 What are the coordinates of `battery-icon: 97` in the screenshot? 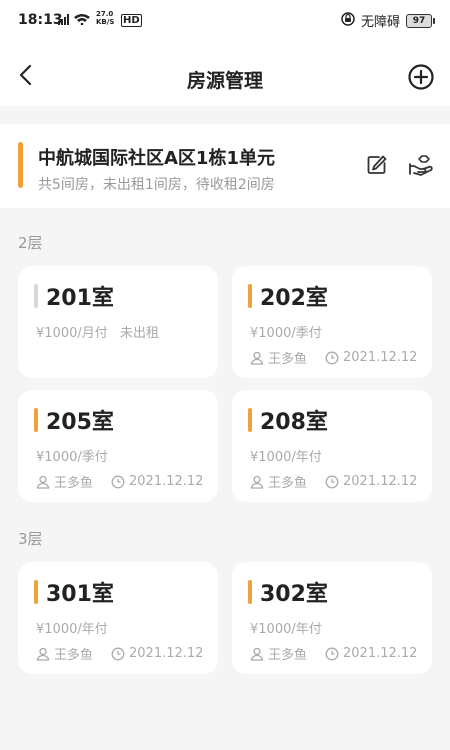 It's located at (420, 20).